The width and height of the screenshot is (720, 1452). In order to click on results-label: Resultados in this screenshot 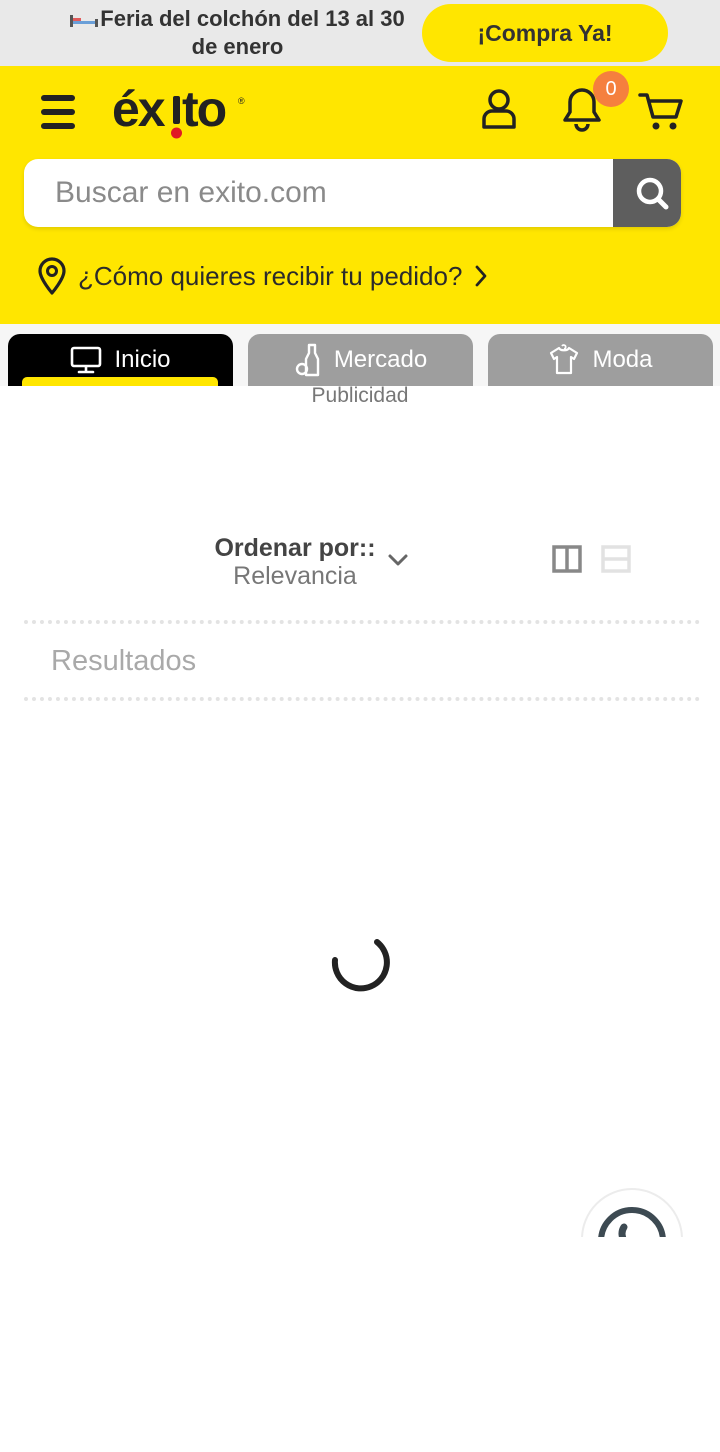, I will do `click(124, 661)`.